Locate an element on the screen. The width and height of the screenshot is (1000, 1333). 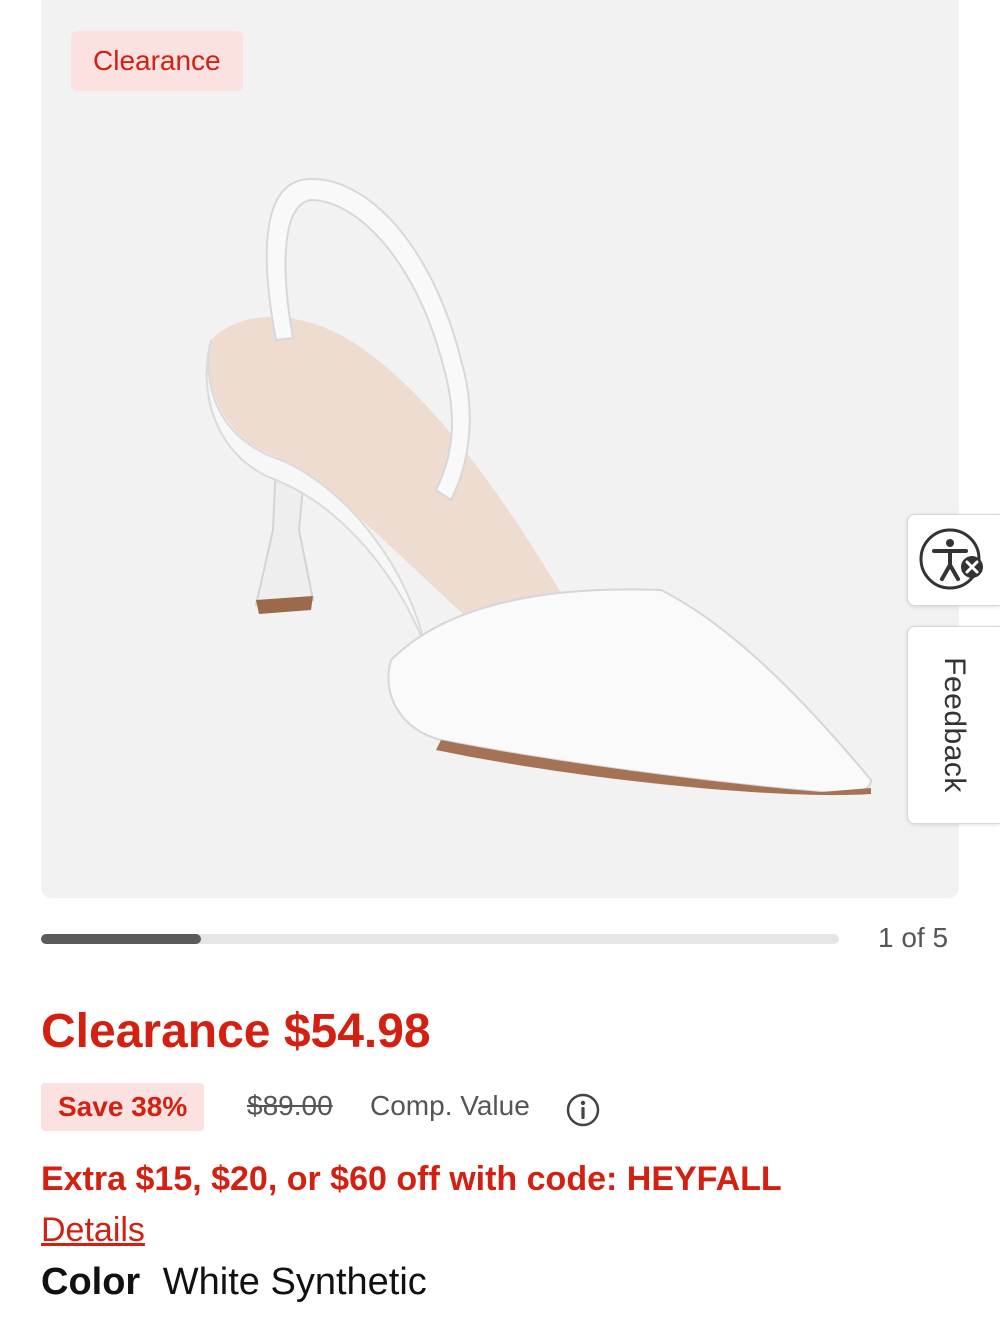
feedback-tab: Feedback is located at coordinates (953, 725).